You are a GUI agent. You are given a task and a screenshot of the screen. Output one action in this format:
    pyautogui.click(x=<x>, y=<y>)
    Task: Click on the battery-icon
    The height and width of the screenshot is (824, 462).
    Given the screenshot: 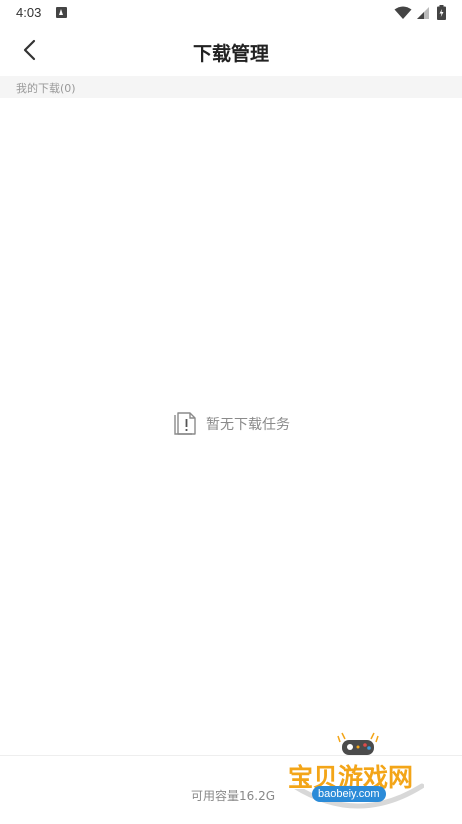 What is the action you would take?
    pyautogui.click(x=441, y=12)
    